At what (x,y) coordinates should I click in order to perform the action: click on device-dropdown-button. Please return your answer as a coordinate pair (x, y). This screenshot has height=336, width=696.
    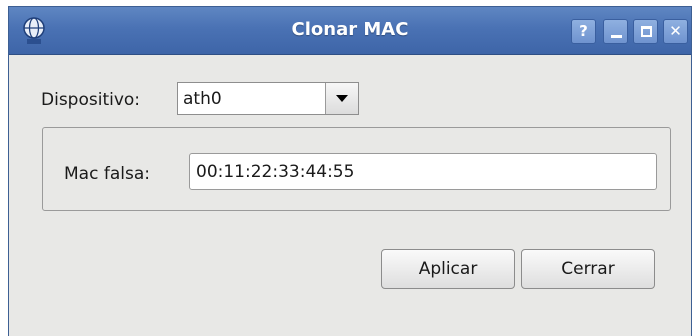
    Looking at the image, I should click on (341, 98).